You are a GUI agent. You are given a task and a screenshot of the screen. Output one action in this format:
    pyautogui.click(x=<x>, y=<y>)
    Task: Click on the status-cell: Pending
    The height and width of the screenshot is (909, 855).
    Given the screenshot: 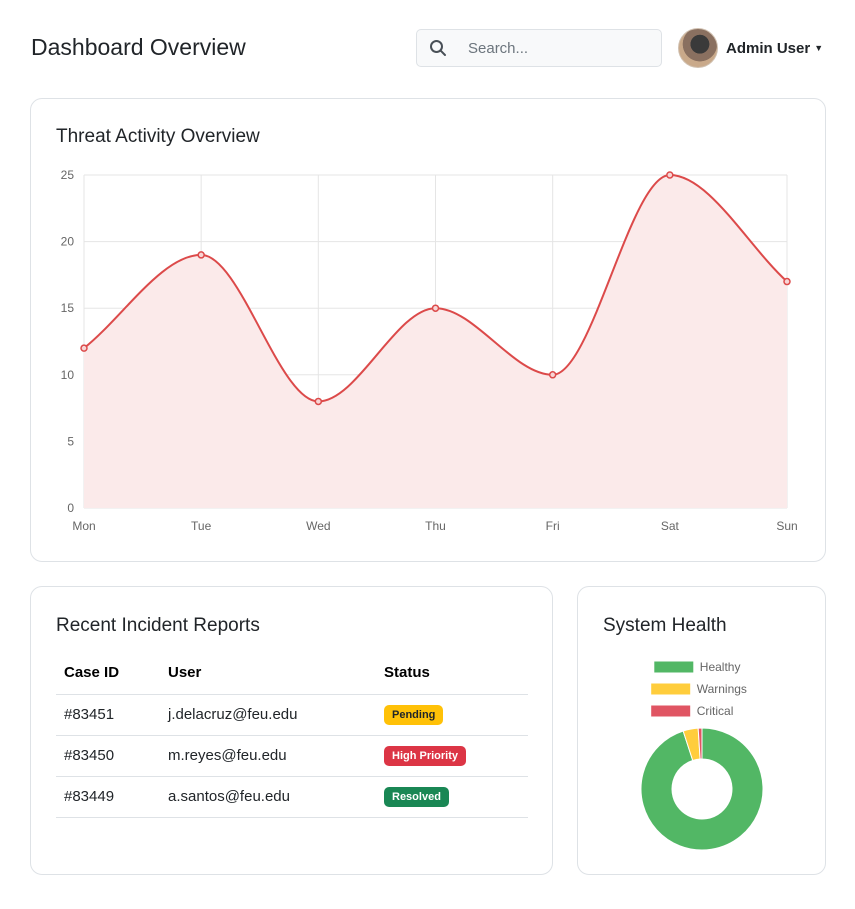 What is the action you would take?
    pyautogui.click(x=452, y=715)
    